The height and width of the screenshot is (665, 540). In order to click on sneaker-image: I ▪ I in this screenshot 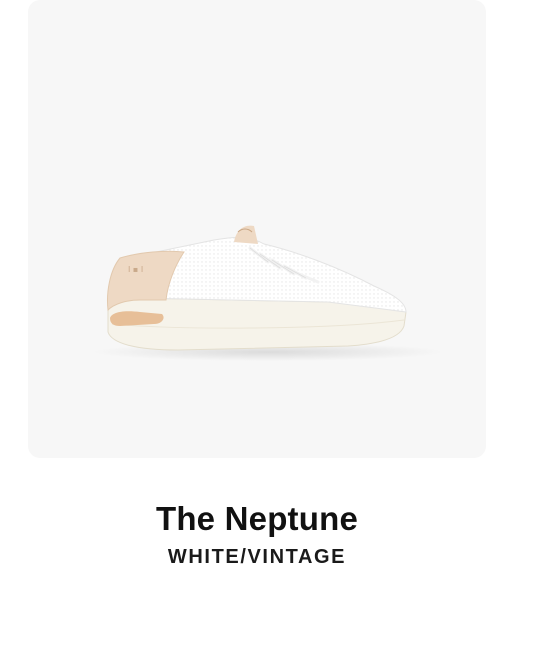, I will do `click(268, 293)`.